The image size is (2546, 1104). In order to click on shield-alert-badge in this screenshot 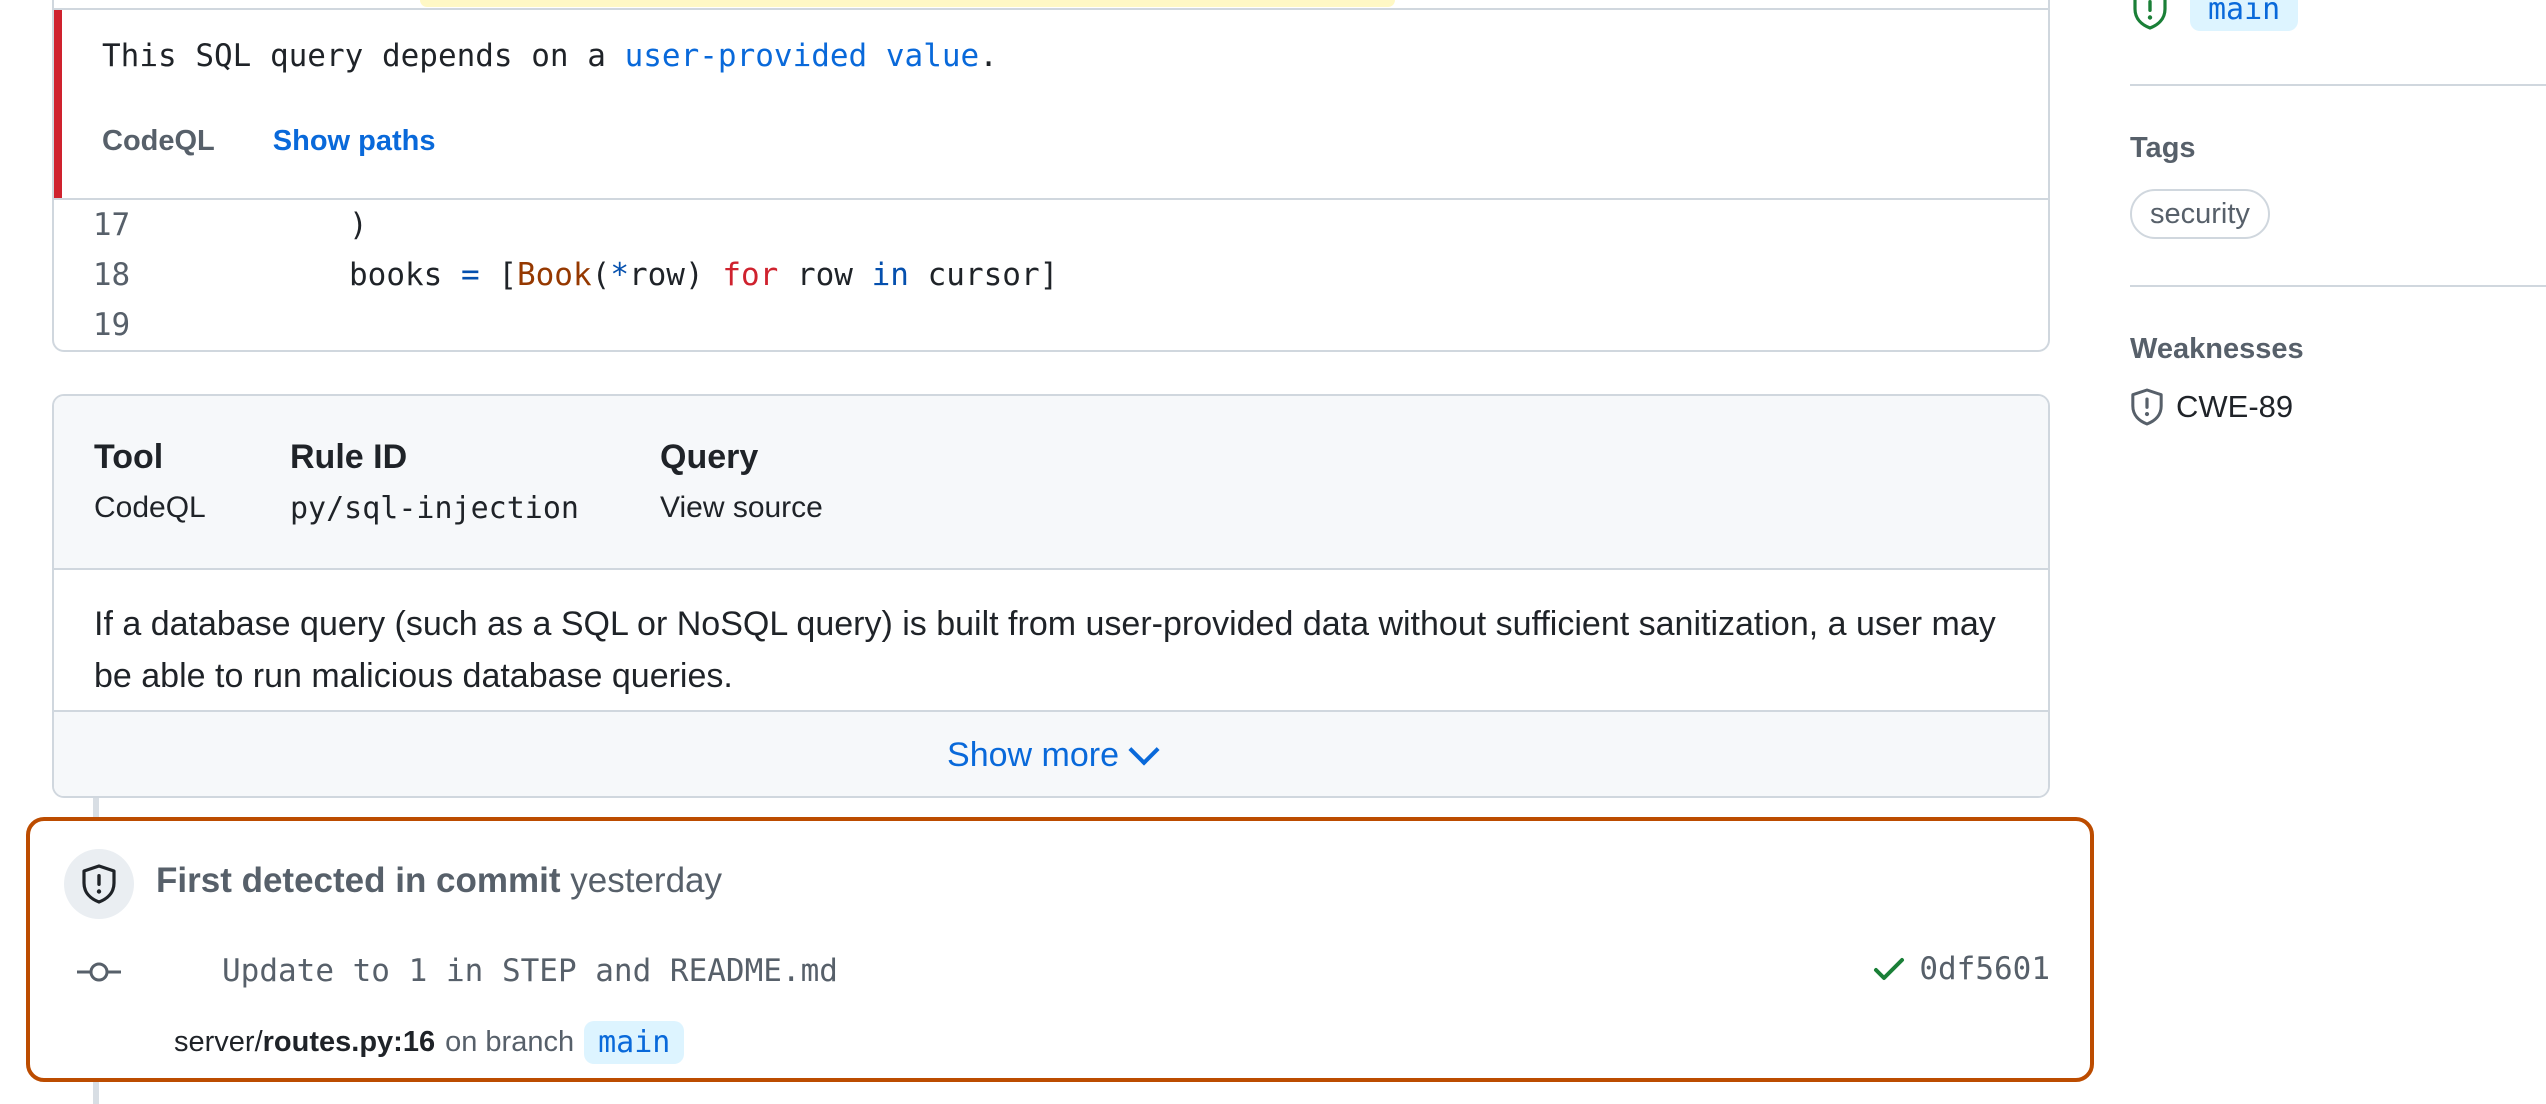, I will do `click(99, 884)`.